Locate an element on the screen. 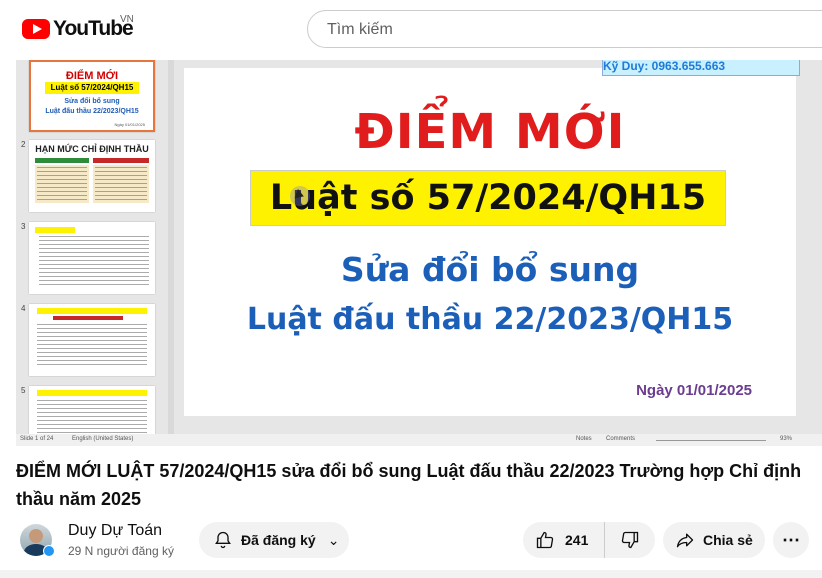 The height and width of the screenshot is (578, 822). thumb2-header-right is located at coordinates (121, 160).